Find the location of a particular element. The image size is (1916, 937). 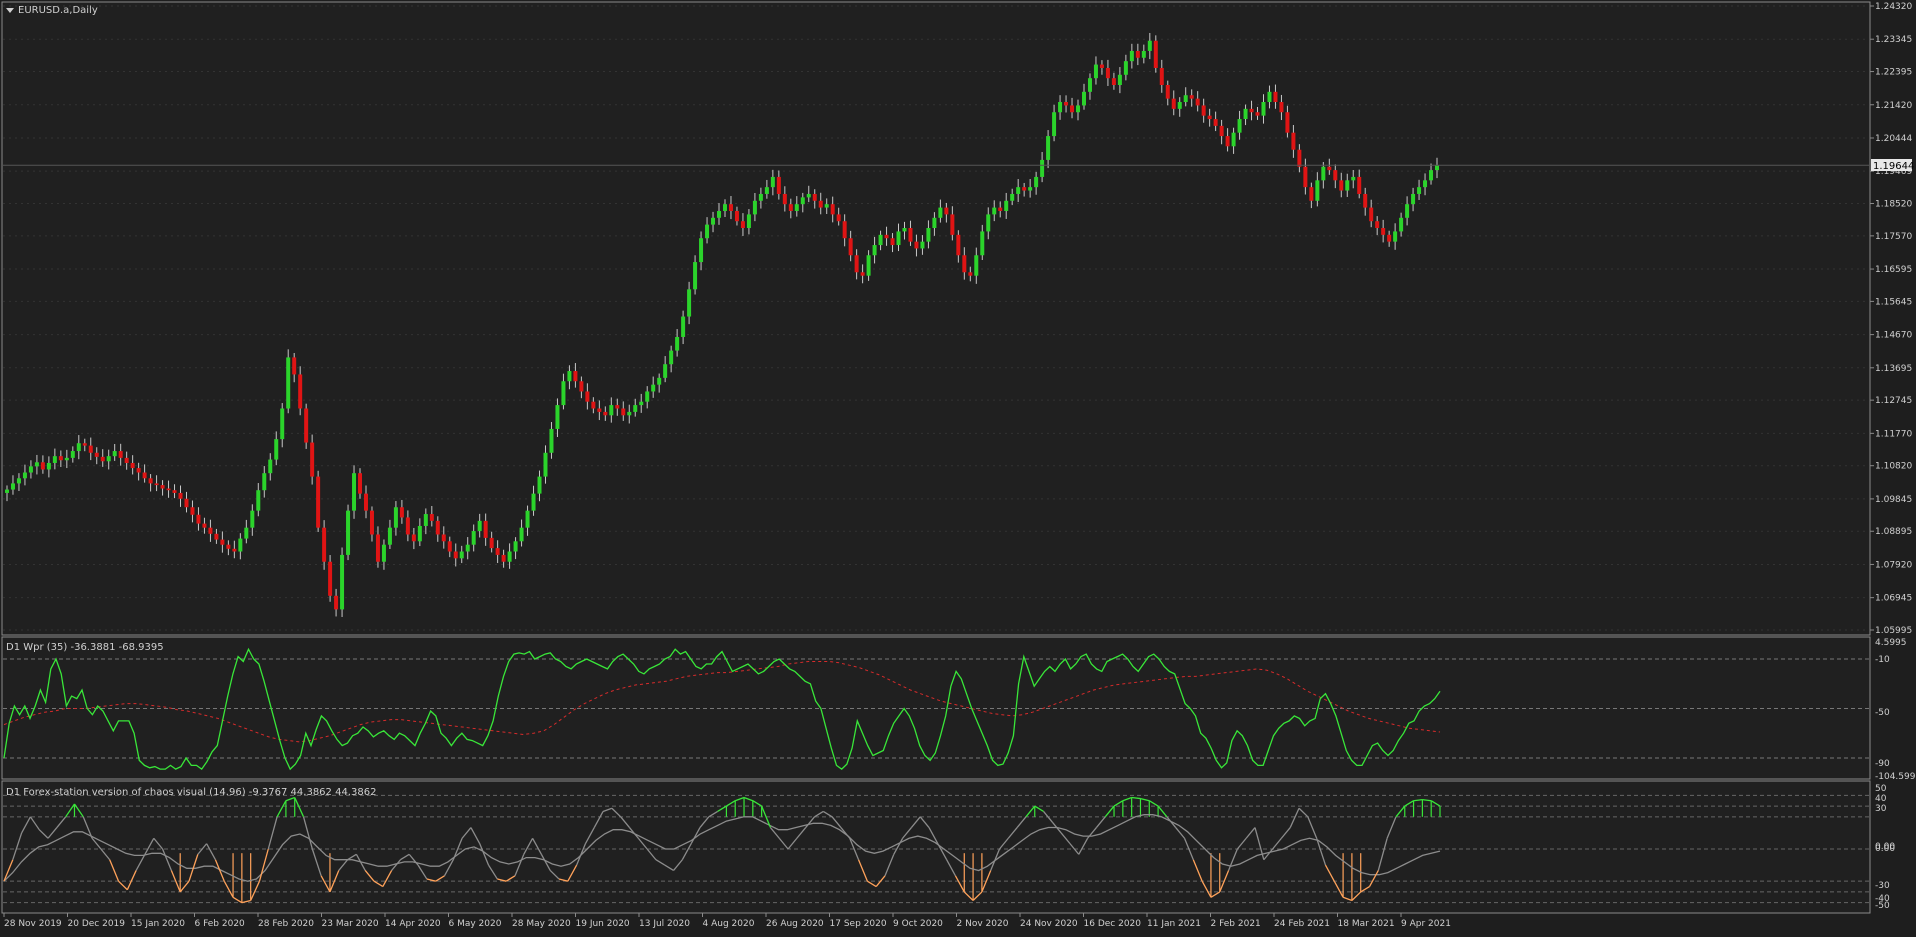

price-tag: 1.19644 is located at coordinates (1892, 165).